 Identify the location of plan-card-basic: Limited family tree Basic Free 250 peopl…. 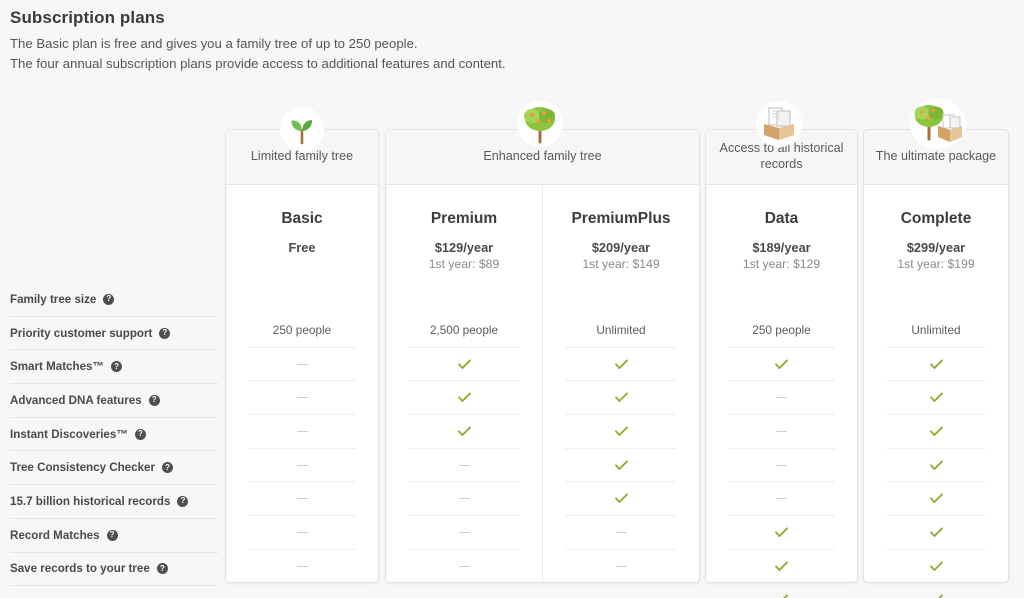
(302, 356).